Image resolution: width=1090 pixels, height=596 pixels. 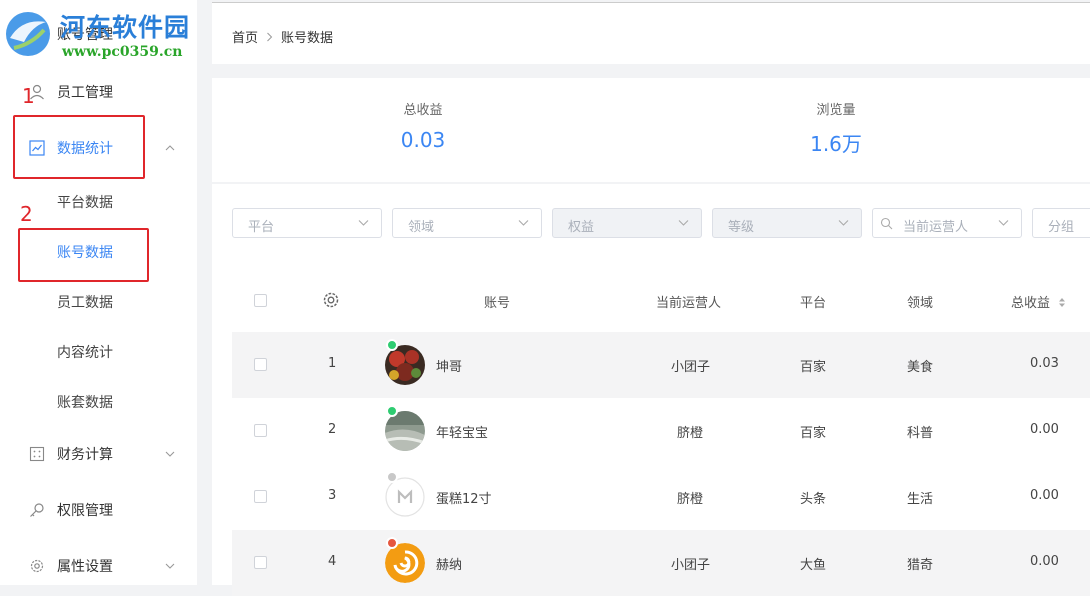 What do you see at coordinates (37, 454) in the screenshot?
I see `calculator-icon` at bounding box center [37, 454].